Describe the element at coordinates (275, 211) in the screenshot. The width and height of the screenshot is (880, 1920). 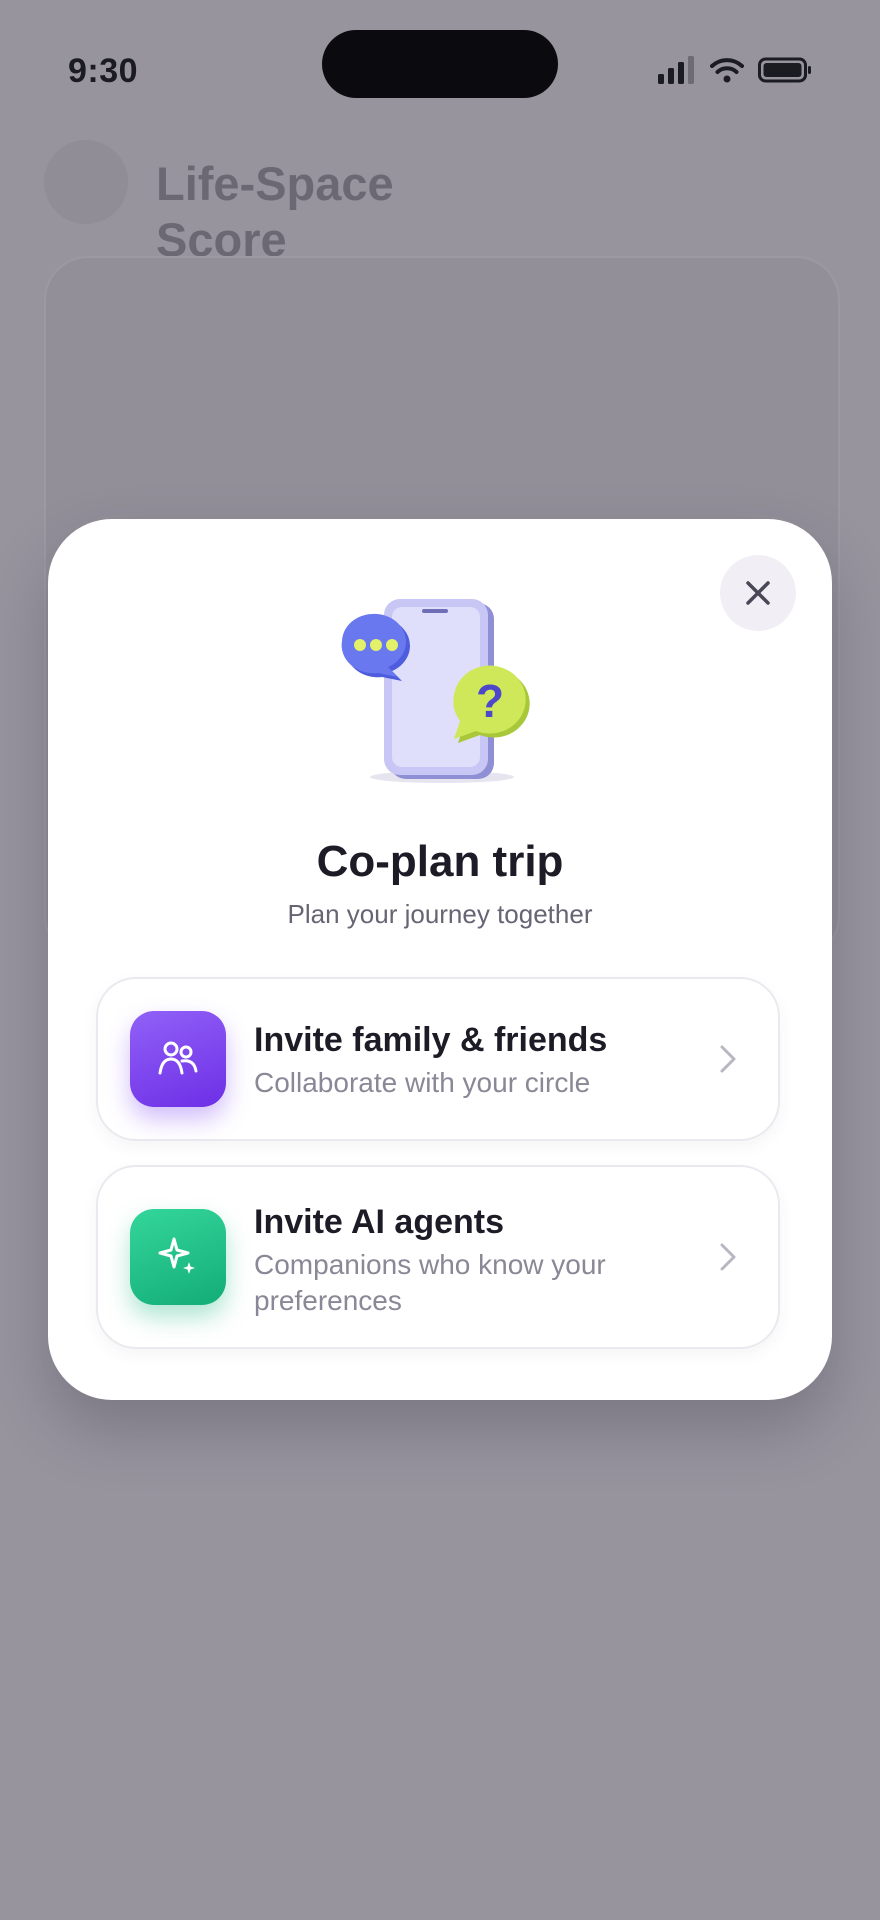
I see `page-title: Life-Space Score` at that location.